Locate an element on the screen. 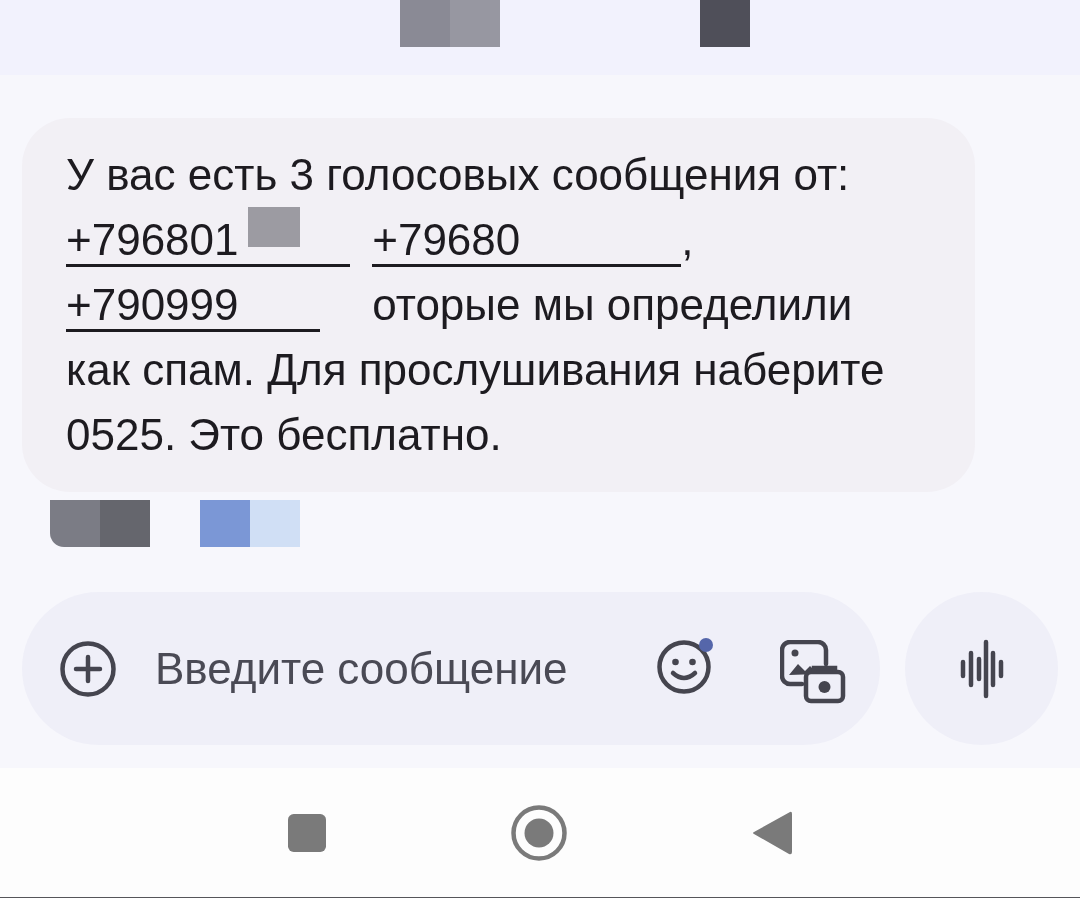  message-input: Введите сообщение is located at coordinates (405, 668).